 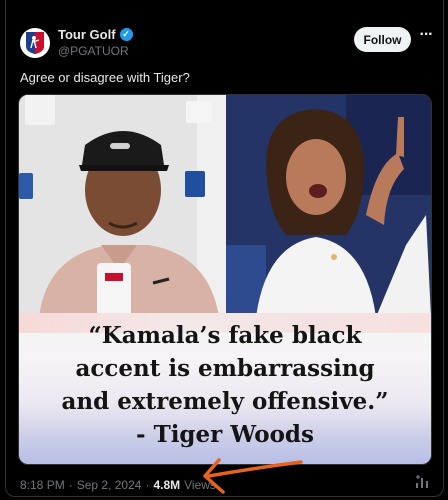 I want to click on views-count: 4.8M, so click(x=167, y=485).